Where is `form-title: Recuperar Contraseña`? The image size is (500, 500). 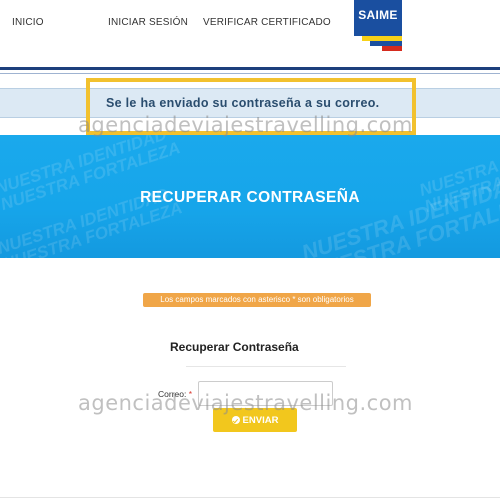
form-title: Recuperar Contraseña is located at coordinates (234, 347).